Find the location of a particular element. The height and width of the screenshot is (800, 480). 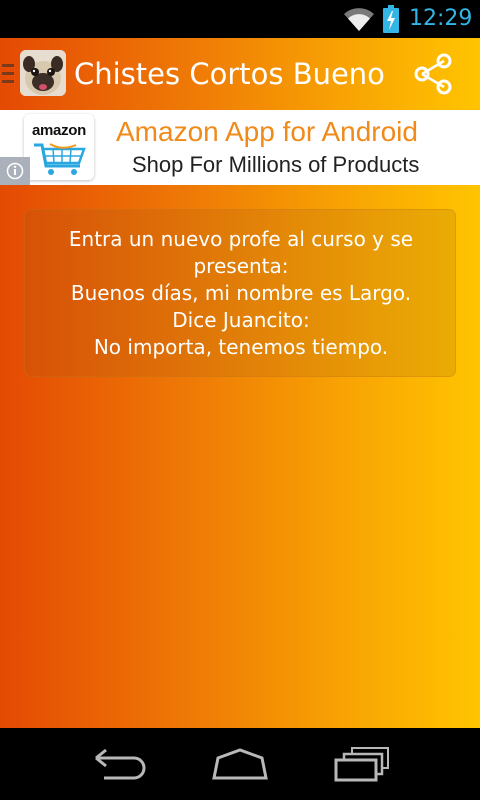

ad-subtitle: Shop For Millions of Products is located at coordinates (276, 164).